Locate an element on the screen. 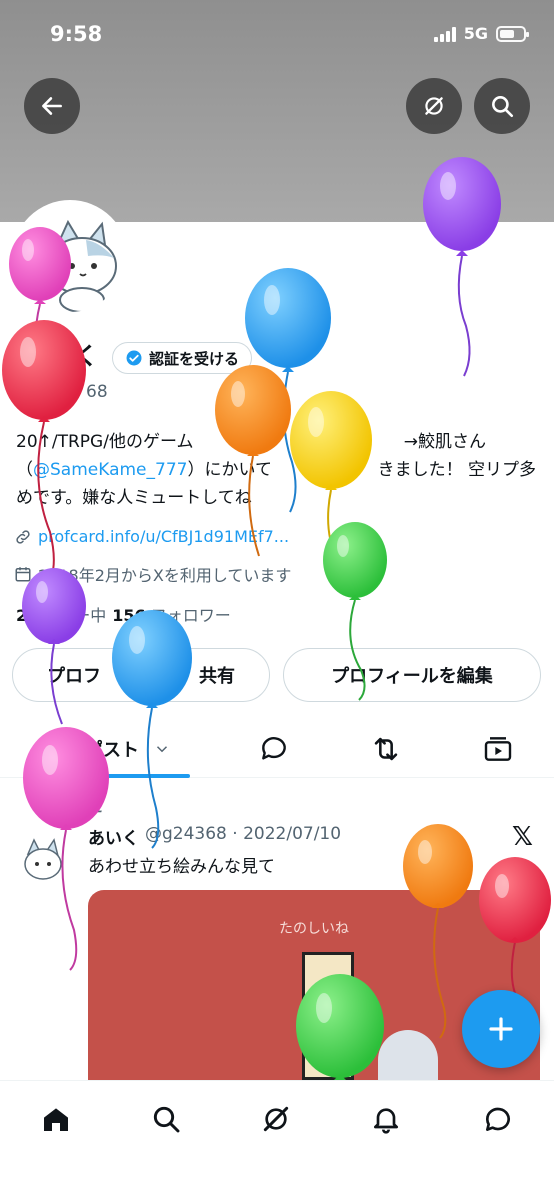 The width and height of the screenshot is (554, 1199). grok-button is located at coordinates (434, 106).